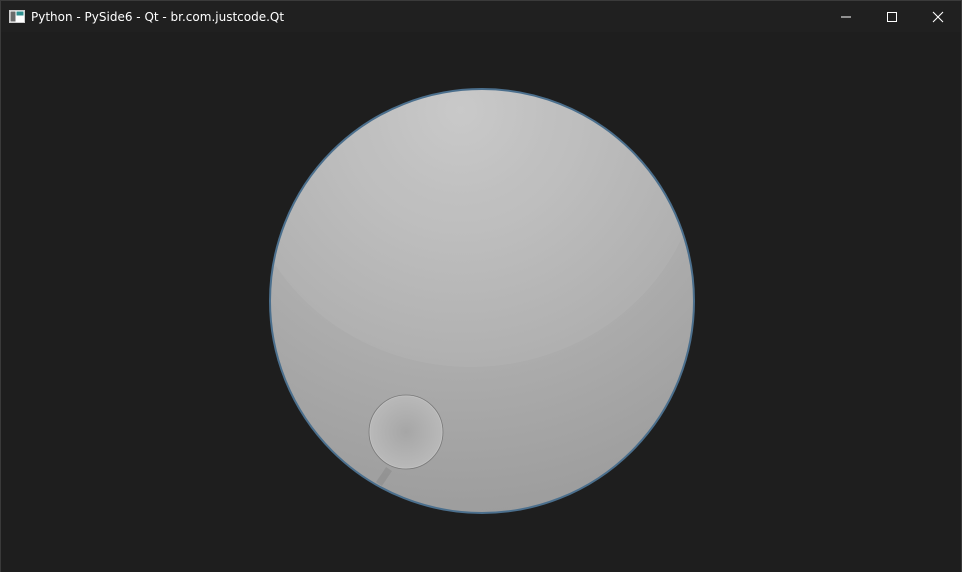 The height and width of the screenshot is (572, 962). I want to click on maximize-button, so click(892, 16).